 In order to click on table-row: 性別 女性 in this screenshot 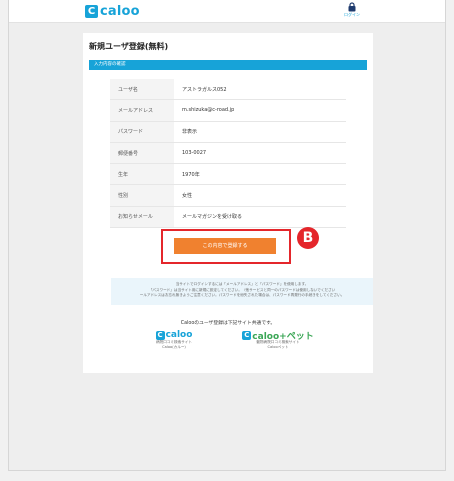, I will do `click(228, 196)`.